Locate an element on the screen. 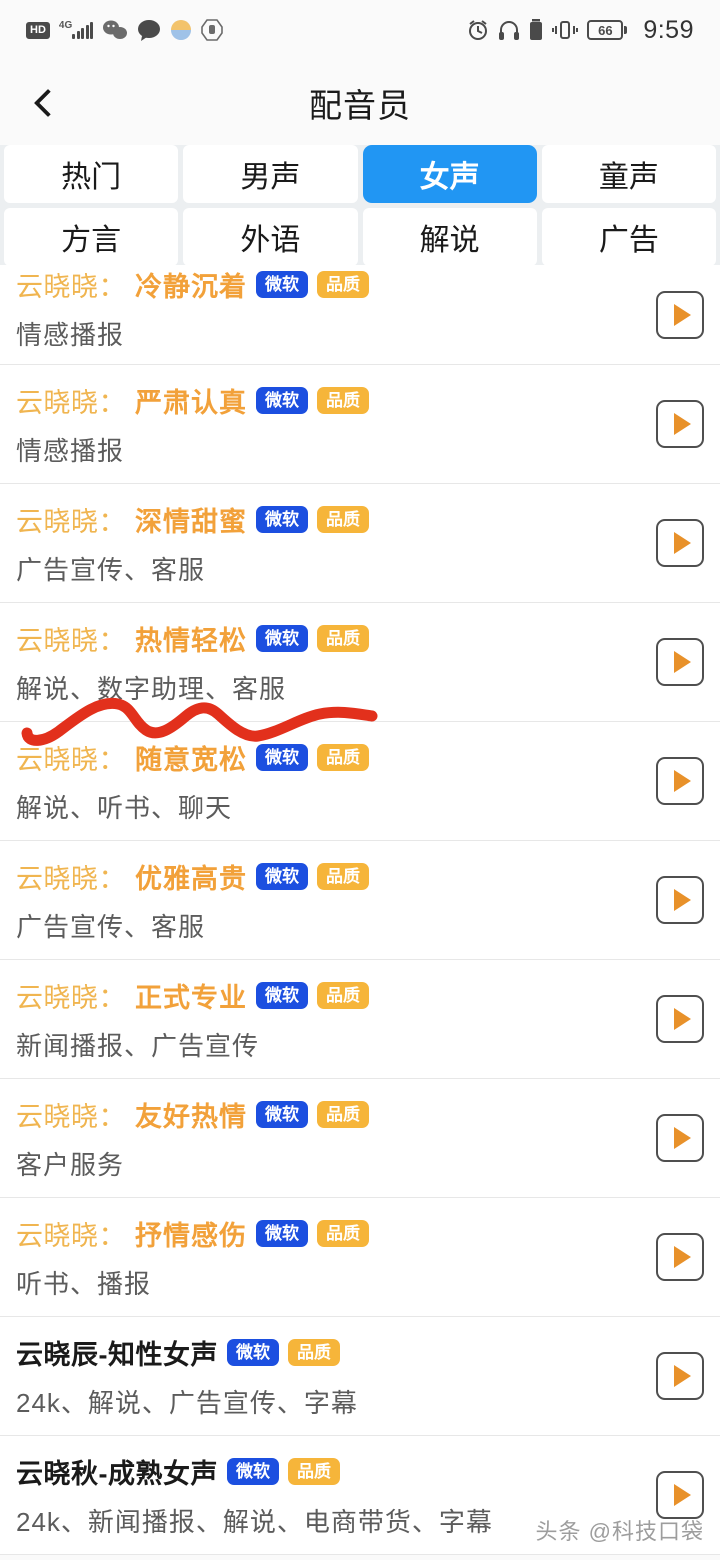 Image resolution: width=720 pixels, height=1560 pixels. voice-row: 云晓晓： 友好热情 微软 品质客户服务 is located at coordinates (360, 1138).